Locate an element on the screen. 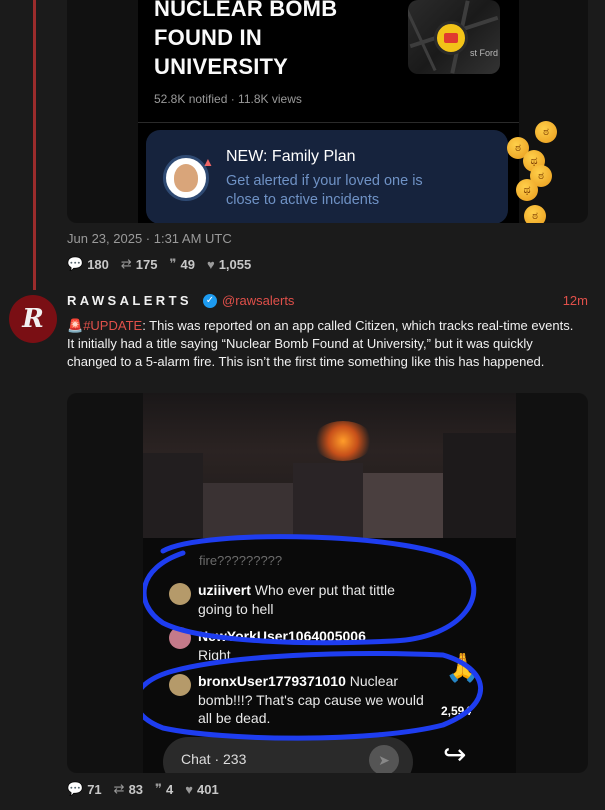 This screenshot has height=810, width=605. repost-count: 83 is located at coordinates (136, 789).